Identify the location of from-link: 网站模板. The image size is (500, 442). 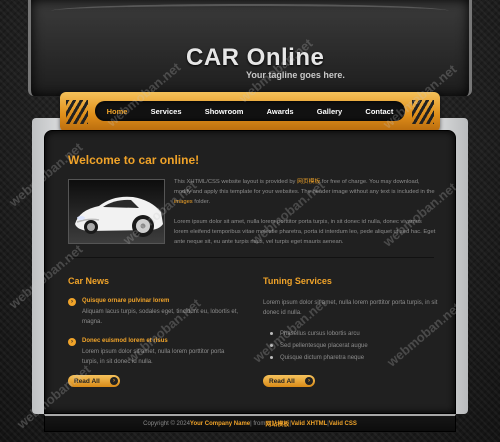
(277, 423).